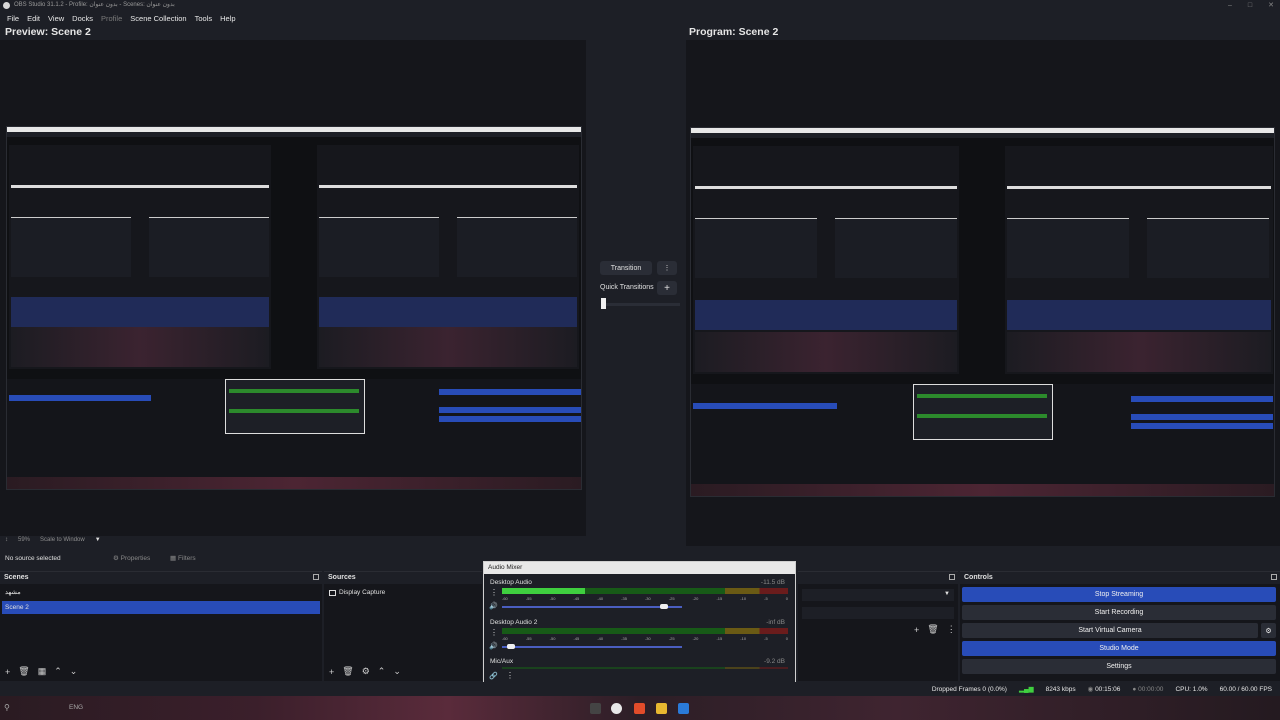  What do you see at coordinates (624, 638) in the screenshot?
I see `meter-tick-label: -35` at bounding box center [624, 638].